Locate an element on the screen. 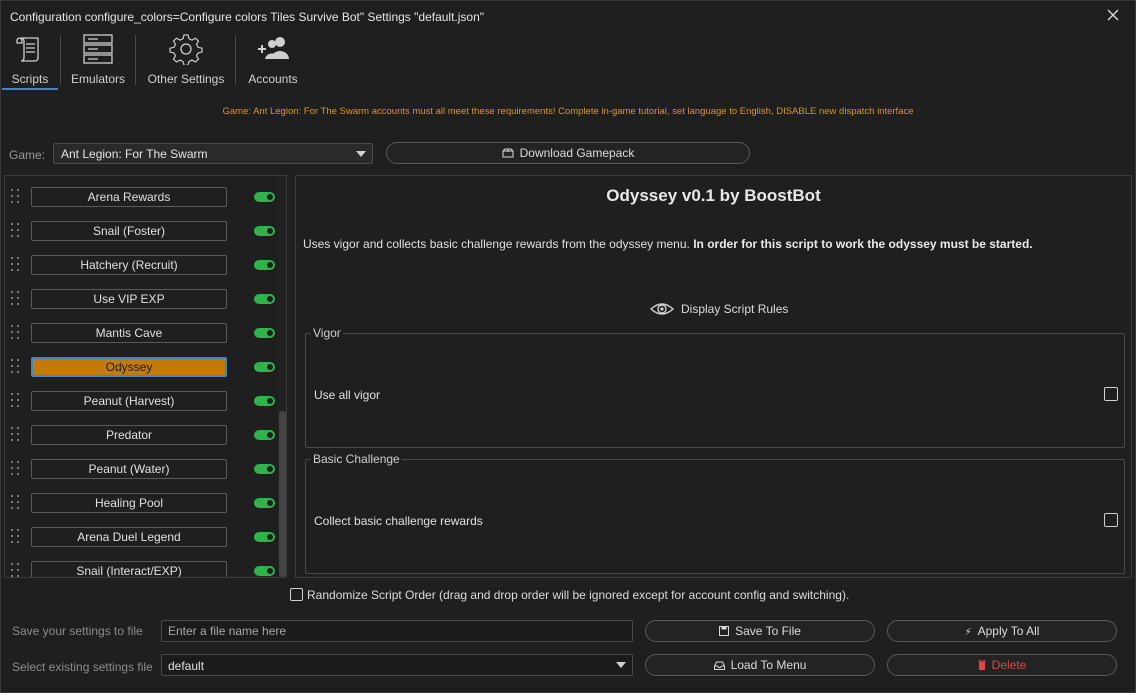 This screenshot has height=693, width=1136. tab-accounts: Accounts is located at coordinates (273, 60).